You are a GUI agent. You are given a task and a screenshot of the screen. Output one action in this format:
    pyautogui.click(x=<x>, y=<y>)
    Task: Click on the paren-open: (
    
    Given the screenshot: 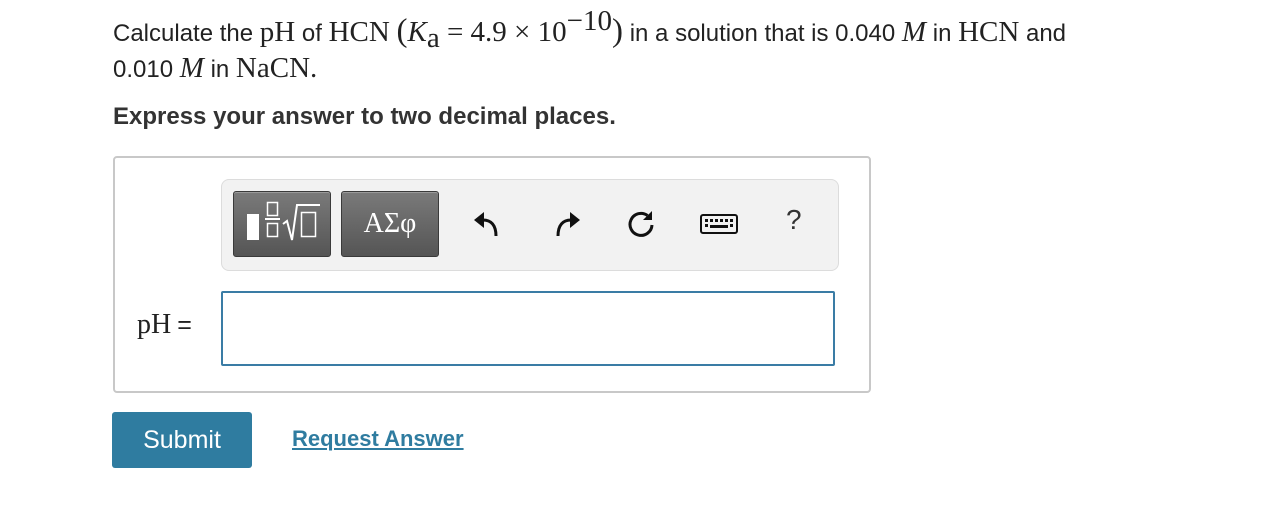 What is the action you would take?
    pyautogui.click(x=402, y=31)
    